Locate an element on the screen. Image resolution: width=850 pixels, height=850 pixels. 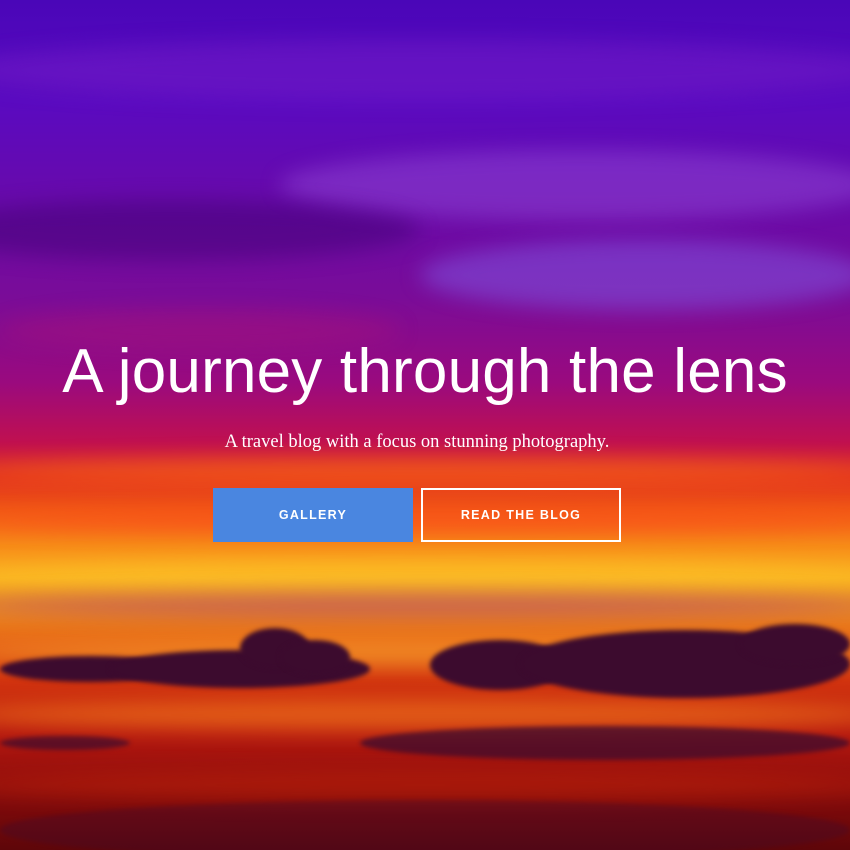
gallery-button-label: GALLERY is located at coordinates (313, 515).